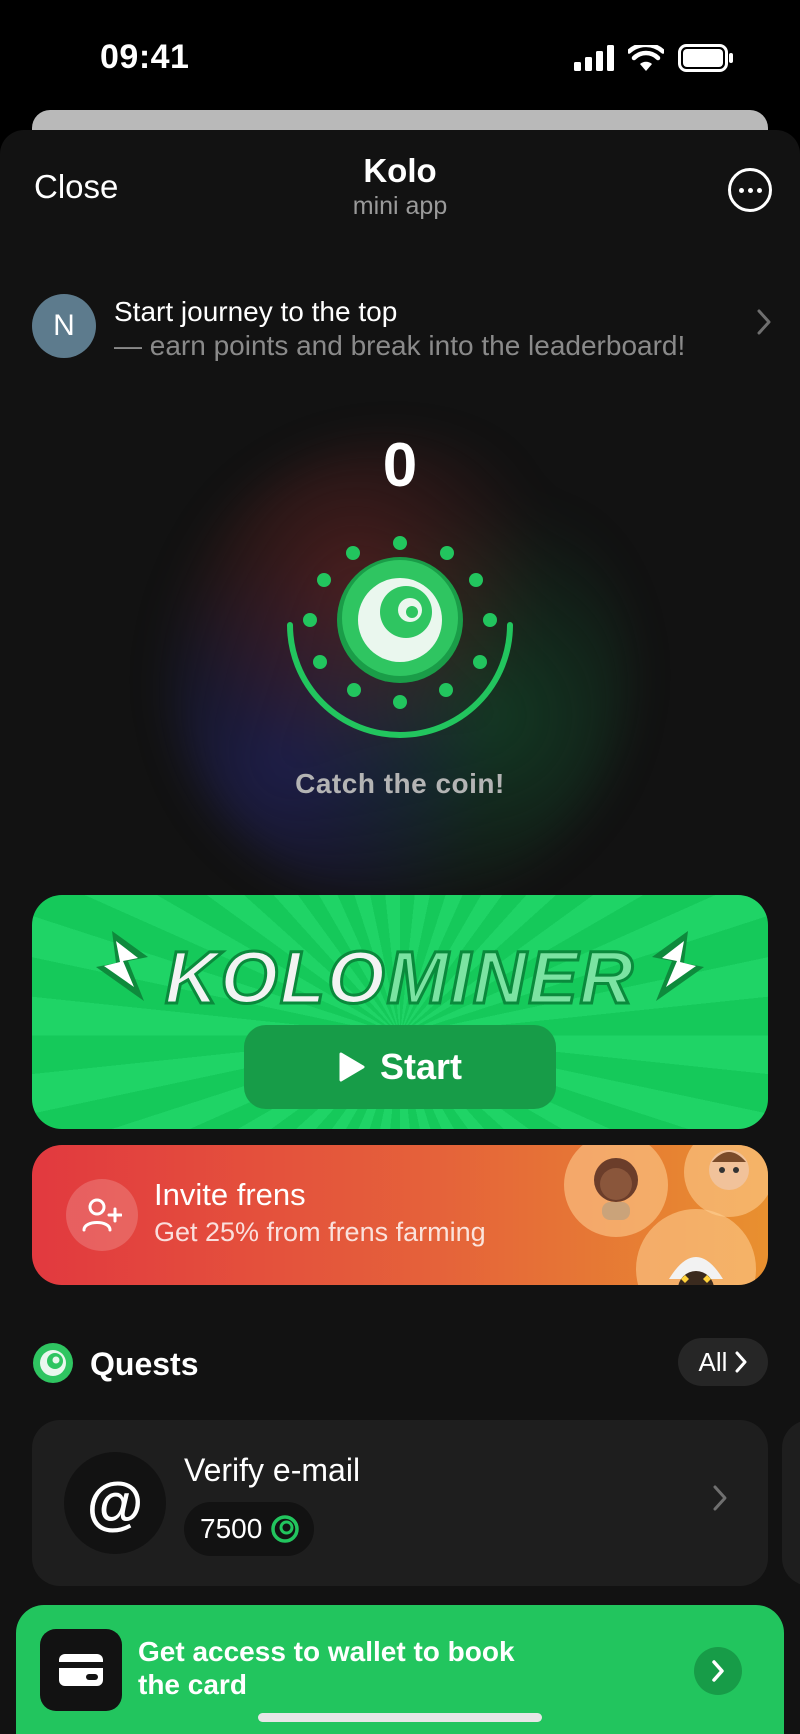  What do you see at coordinates (646, 58) in the screenshot?
I see `wifi-icon` at bounding box center [646, 58].